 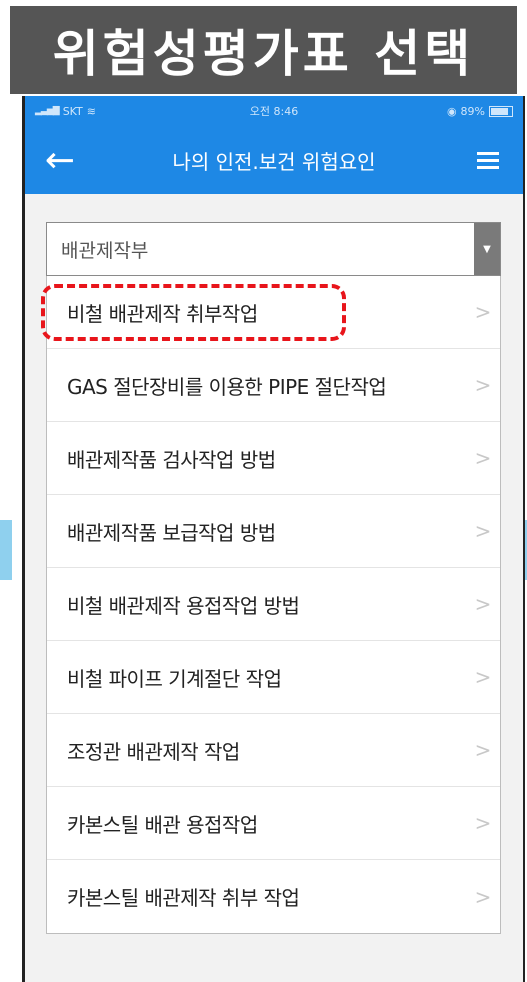 I want to click on hamburger-icon, so click(x=488, y=160).